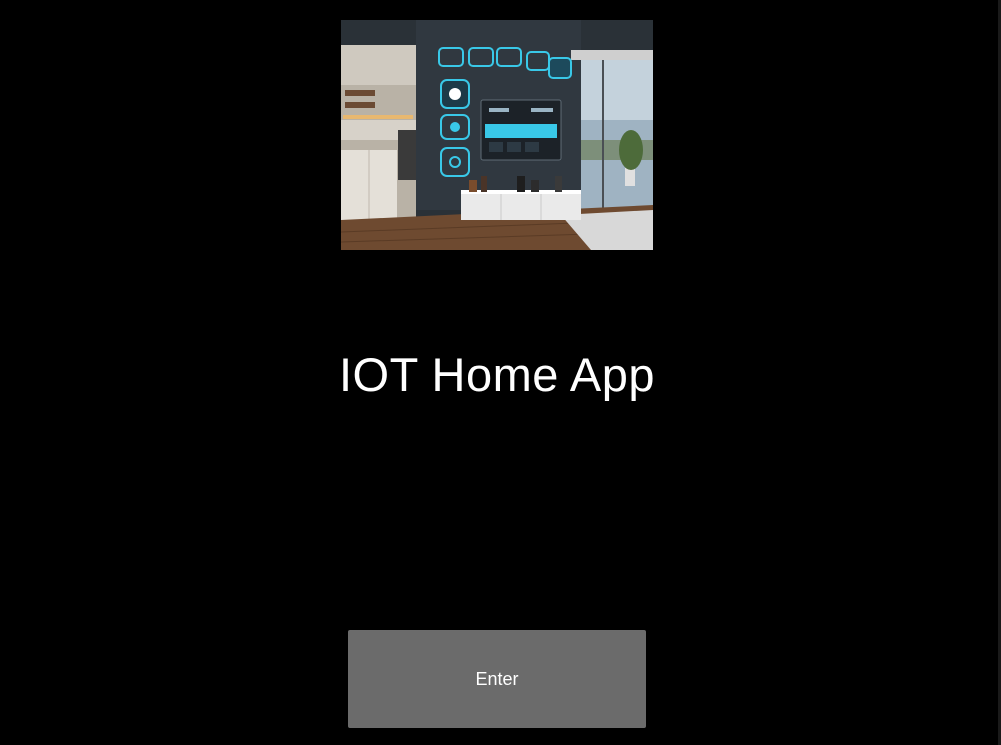 This screenshot has width=1001, height=745. Describe the element at coordinates (497, 374) in the screenshot. I see `app-title: IOT Home App` at that location.